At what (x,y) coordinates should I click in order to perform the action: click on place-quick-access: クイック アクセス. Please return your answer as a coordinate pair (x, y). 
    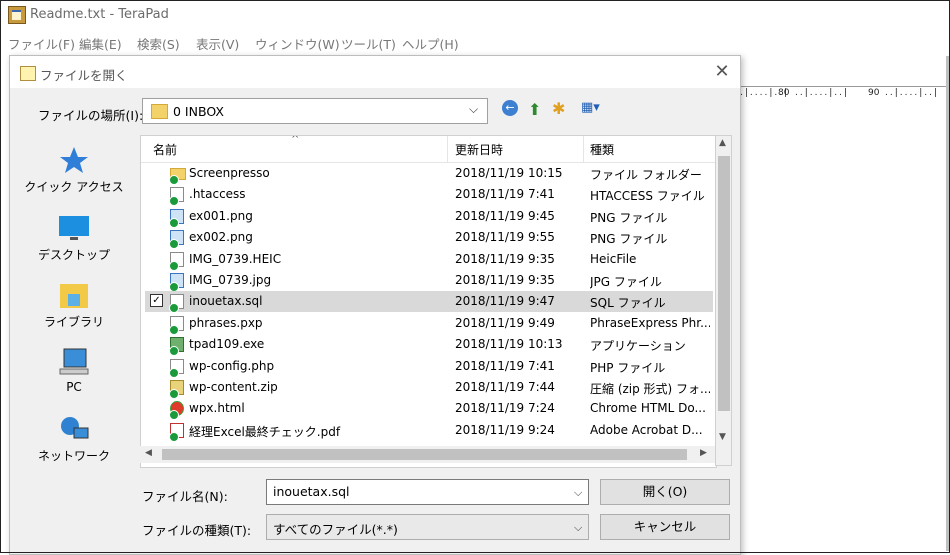
    Looking at the image, I should click on (74, 170).